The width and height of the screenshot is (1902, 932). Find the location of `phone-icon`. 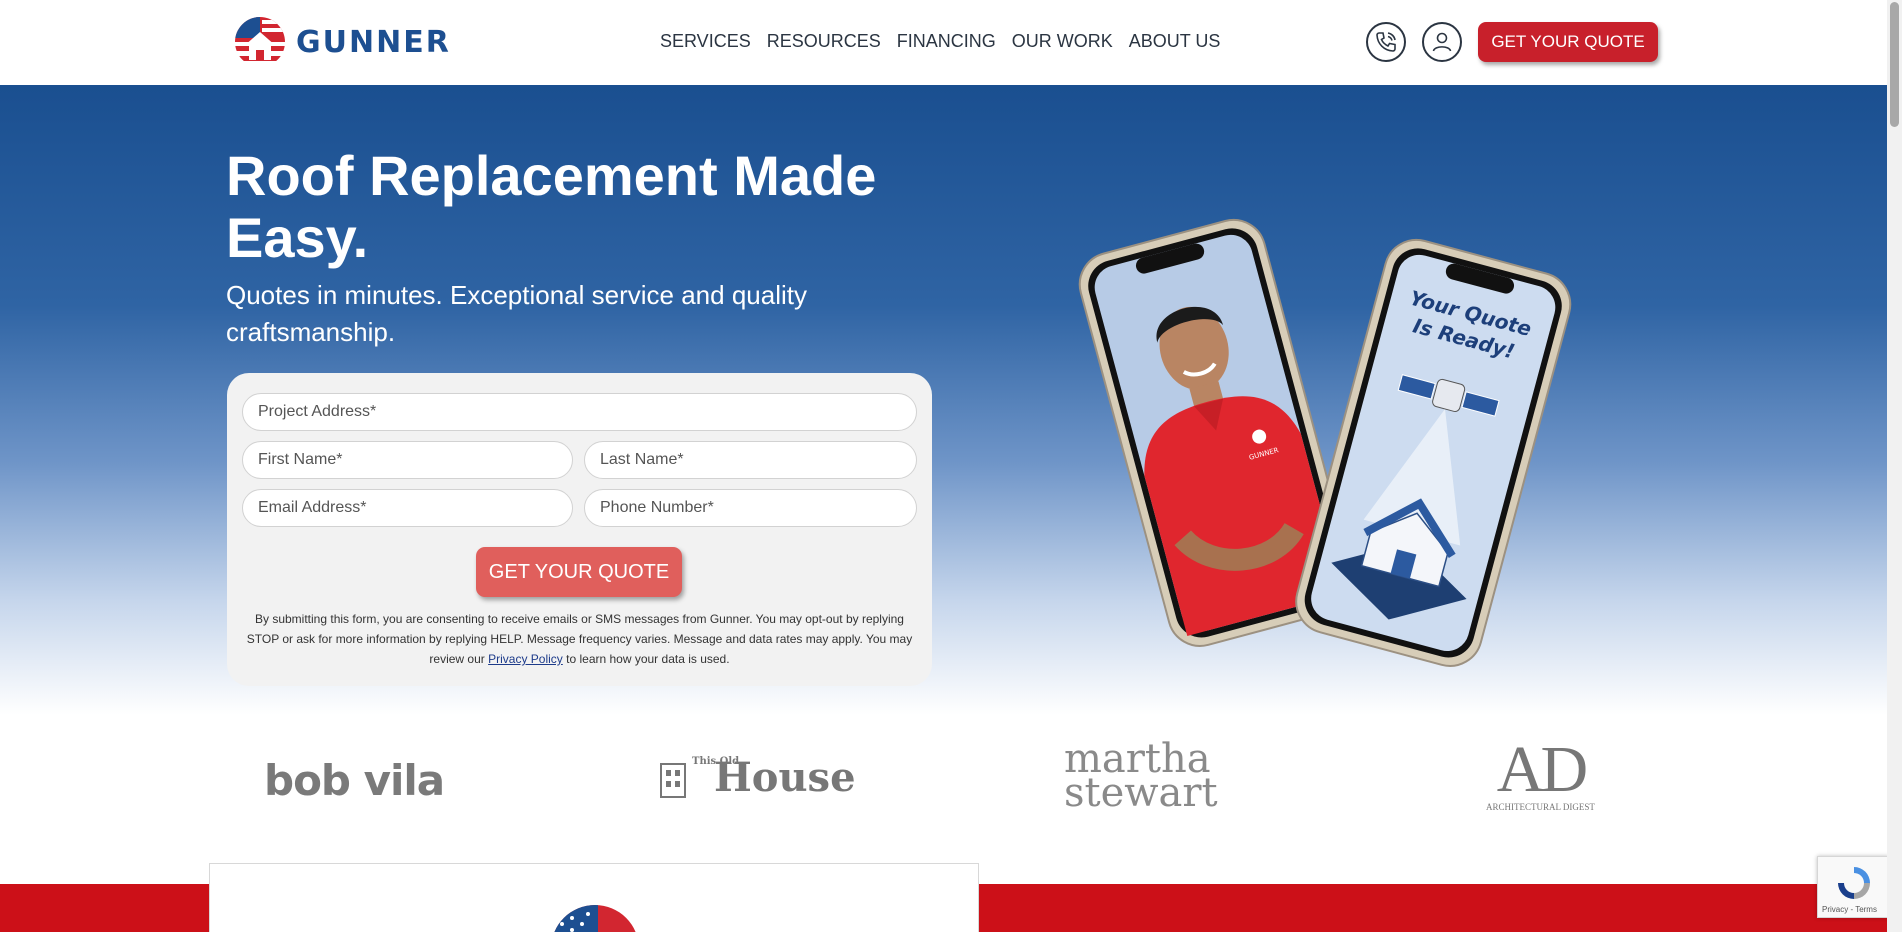

phone-icon is located at coordinates (1386, 42).